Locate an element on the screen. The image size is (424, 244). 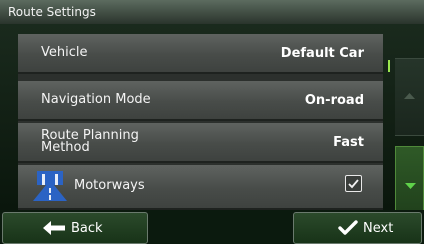
arrow-left-icon is located at coordinates (54, 228).